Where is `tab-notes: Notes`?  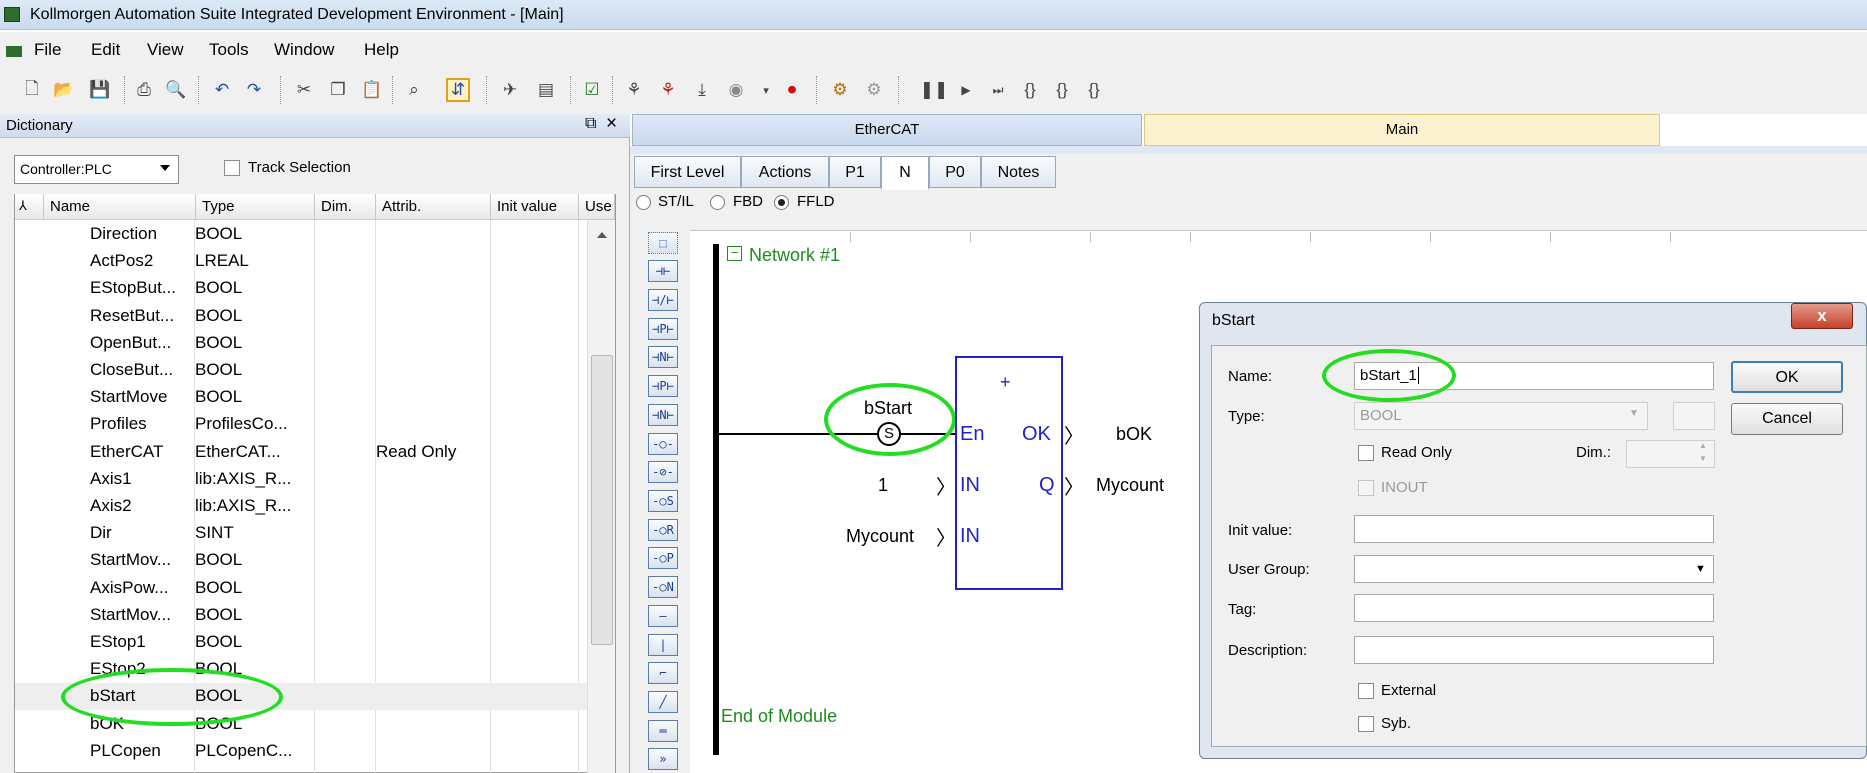 tab-notes: Notes is located at coordinates (1018, 172).